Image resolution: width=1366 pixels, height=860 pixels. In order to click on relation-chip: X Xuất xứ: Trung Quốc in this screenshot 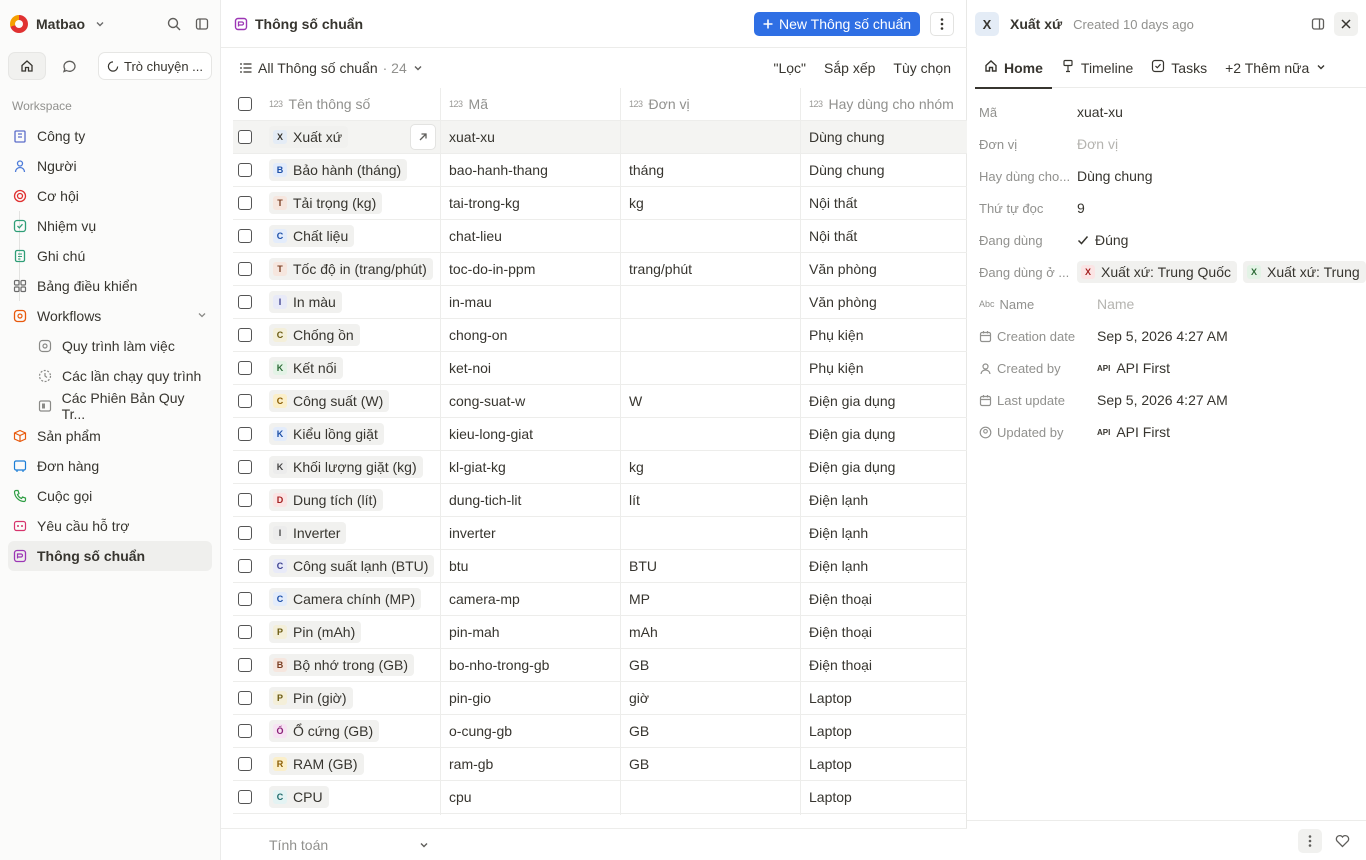, I will do `click(1157, 272)`.